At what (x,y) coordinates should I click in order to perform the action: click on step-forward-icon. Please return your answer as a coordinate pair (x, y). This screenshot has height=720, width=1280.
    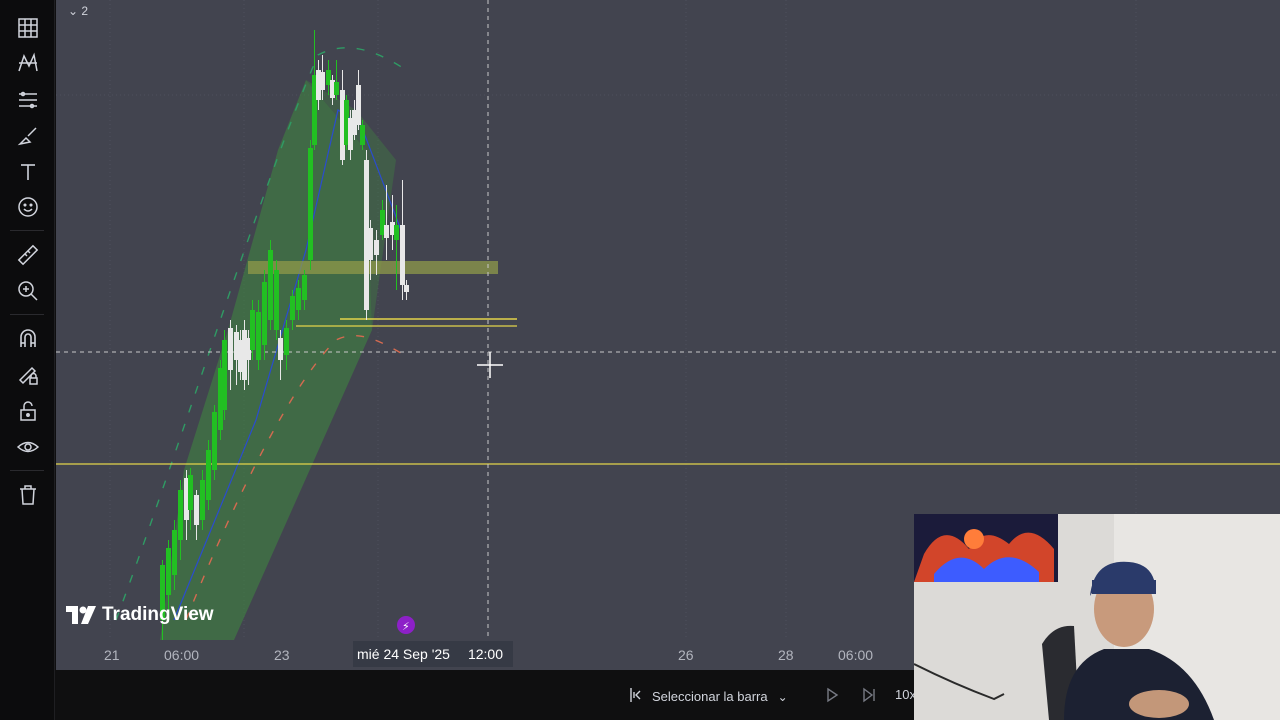
    Looking at the image, I should click on (869, 695).